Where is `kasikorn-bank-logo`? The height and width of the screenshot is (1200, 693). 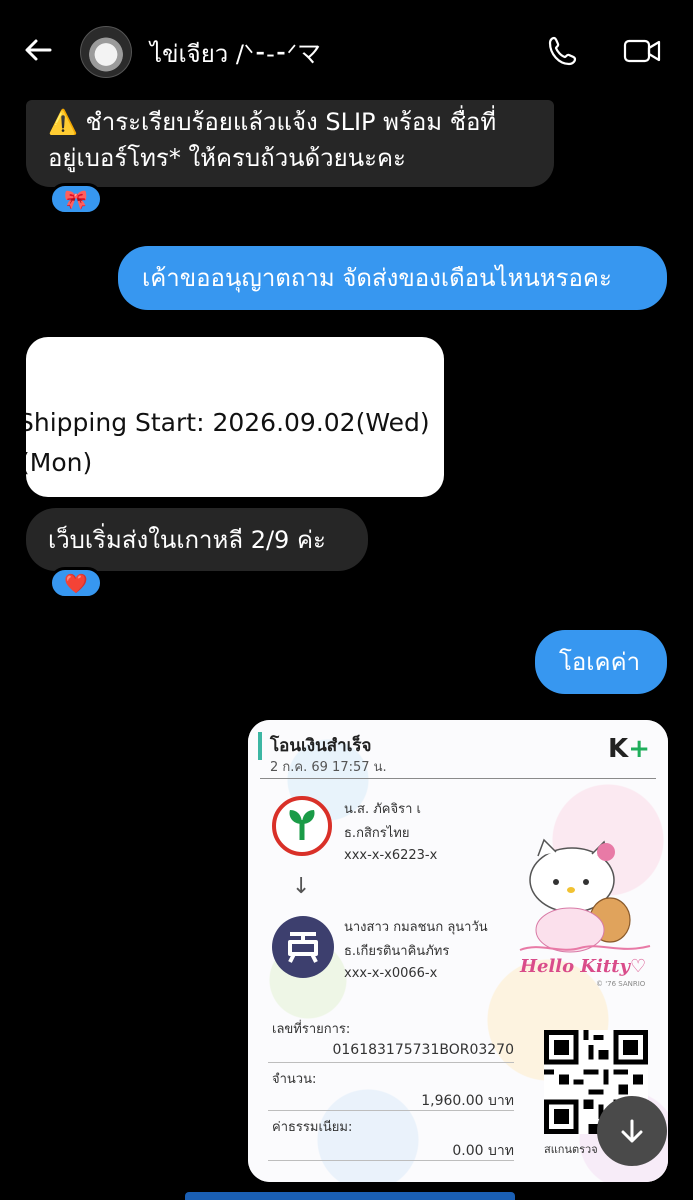
kasikorn-bank-logo is located at coordinates (302, 826).